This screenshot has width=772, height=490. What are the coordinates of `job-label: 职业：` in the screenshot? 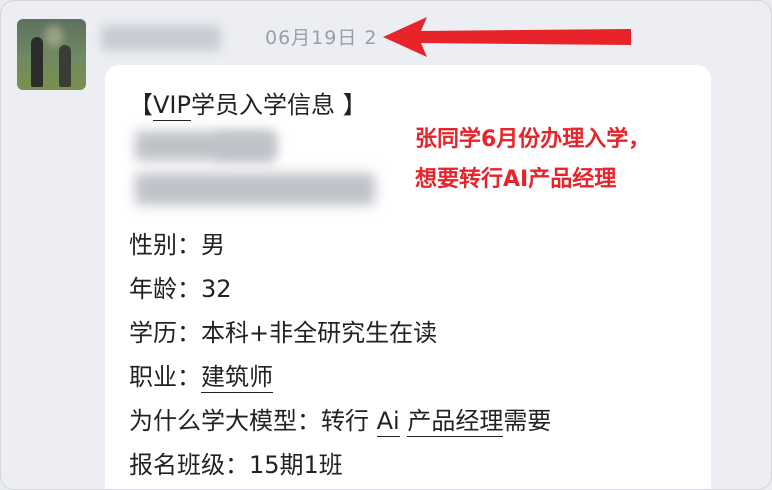 It's located at (165, 377).